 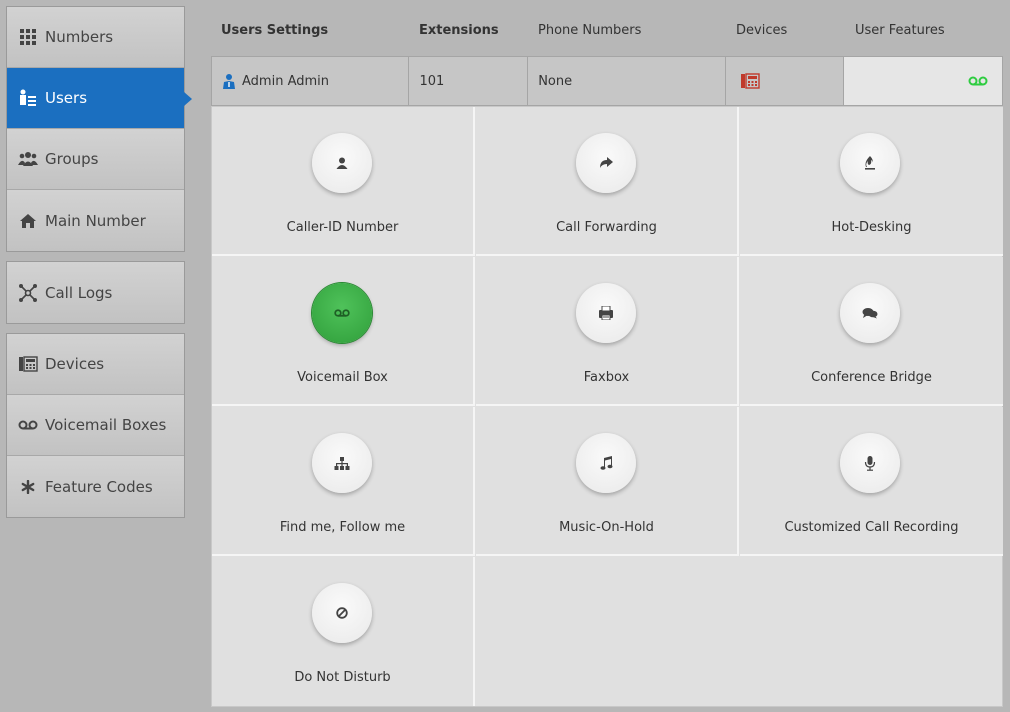 What do you see at coordinates (432, 81) in the screenshot?
I see `user-extension: 101` at bounding box center [432, 81].